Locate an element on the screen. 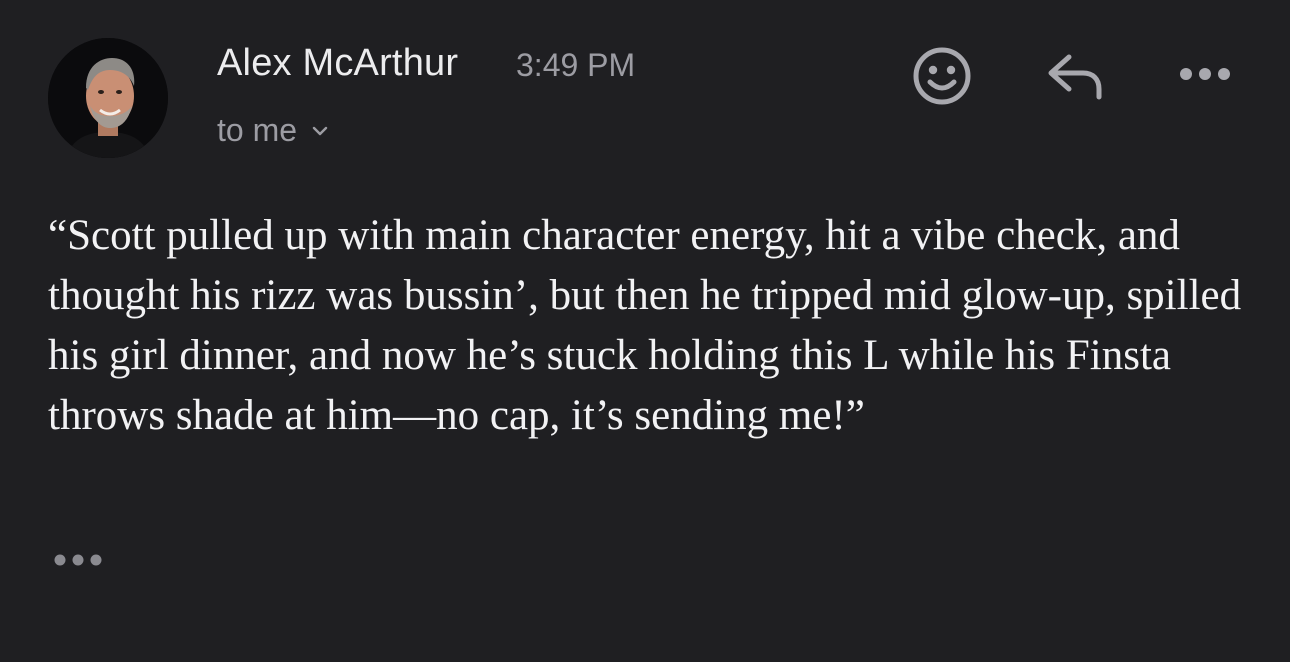  reply-button is located at coordinates (1074, 76).